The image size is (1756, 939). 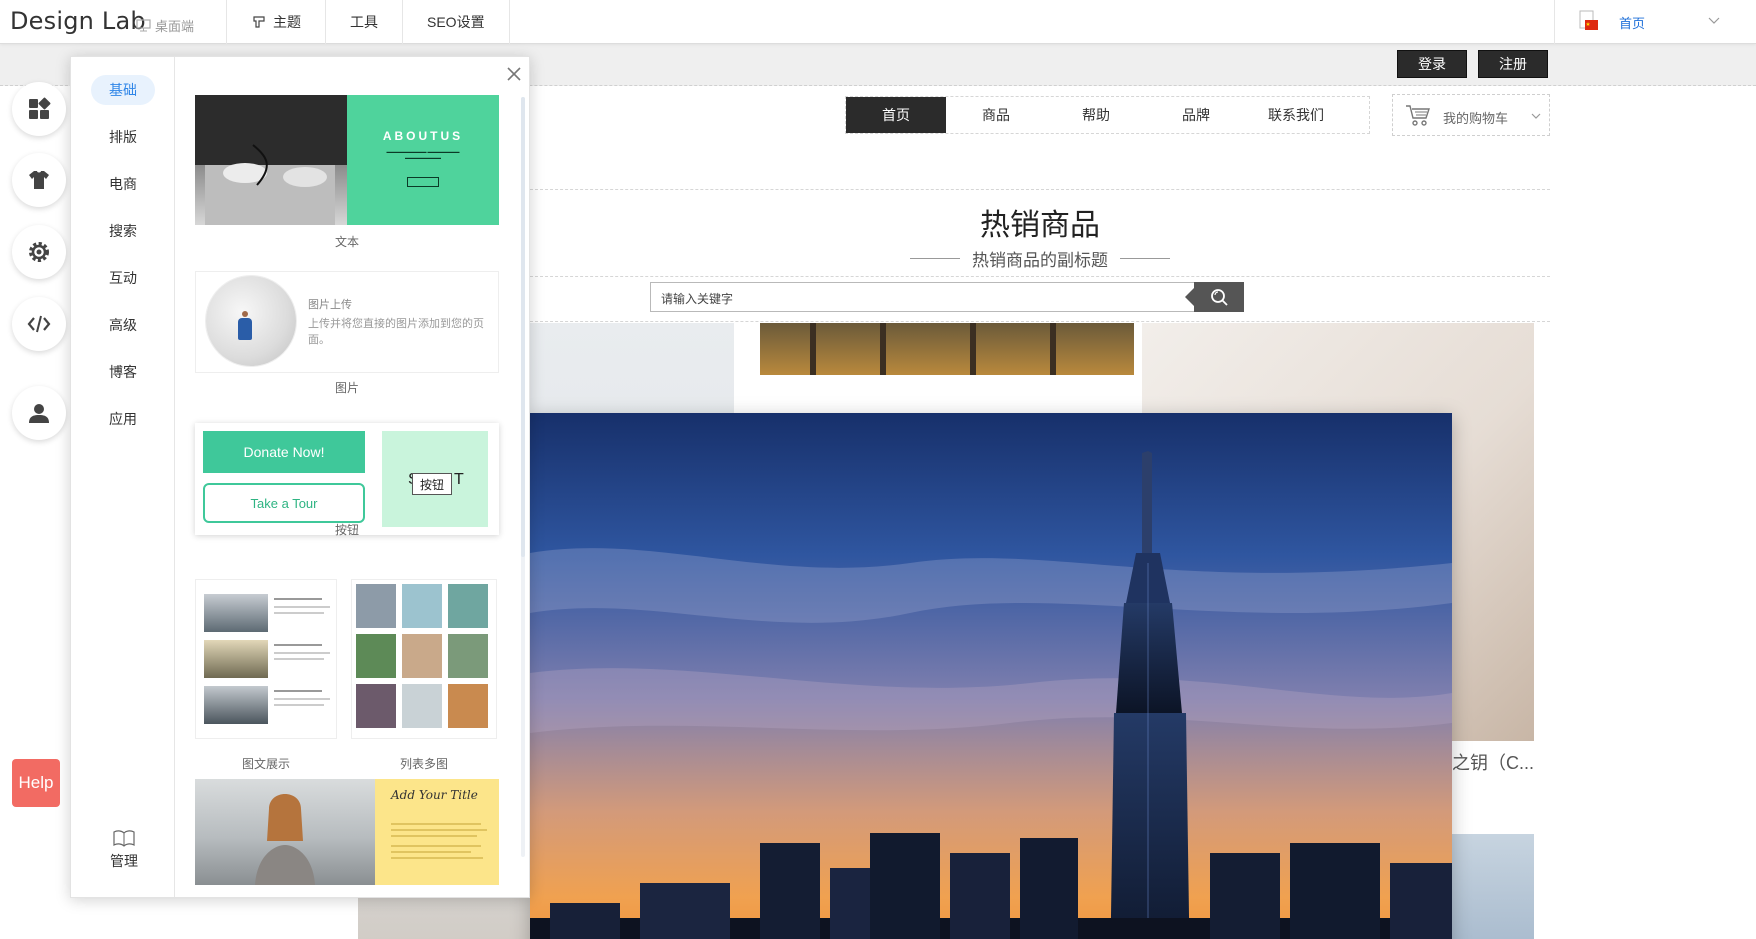 What do you see at coordinates (284, 452) in the screenshot?
I see `donate-button-preview: Donate Now!` at bounding box center [284, 452].